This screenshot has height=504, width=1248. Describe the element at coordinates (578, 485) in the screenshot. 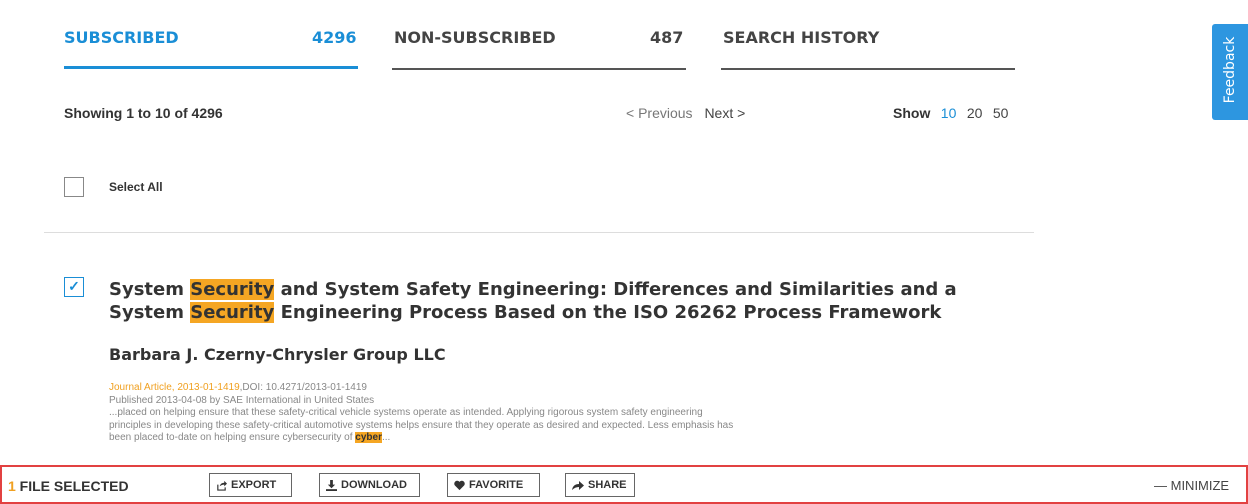

I see `share-icon` at that location.